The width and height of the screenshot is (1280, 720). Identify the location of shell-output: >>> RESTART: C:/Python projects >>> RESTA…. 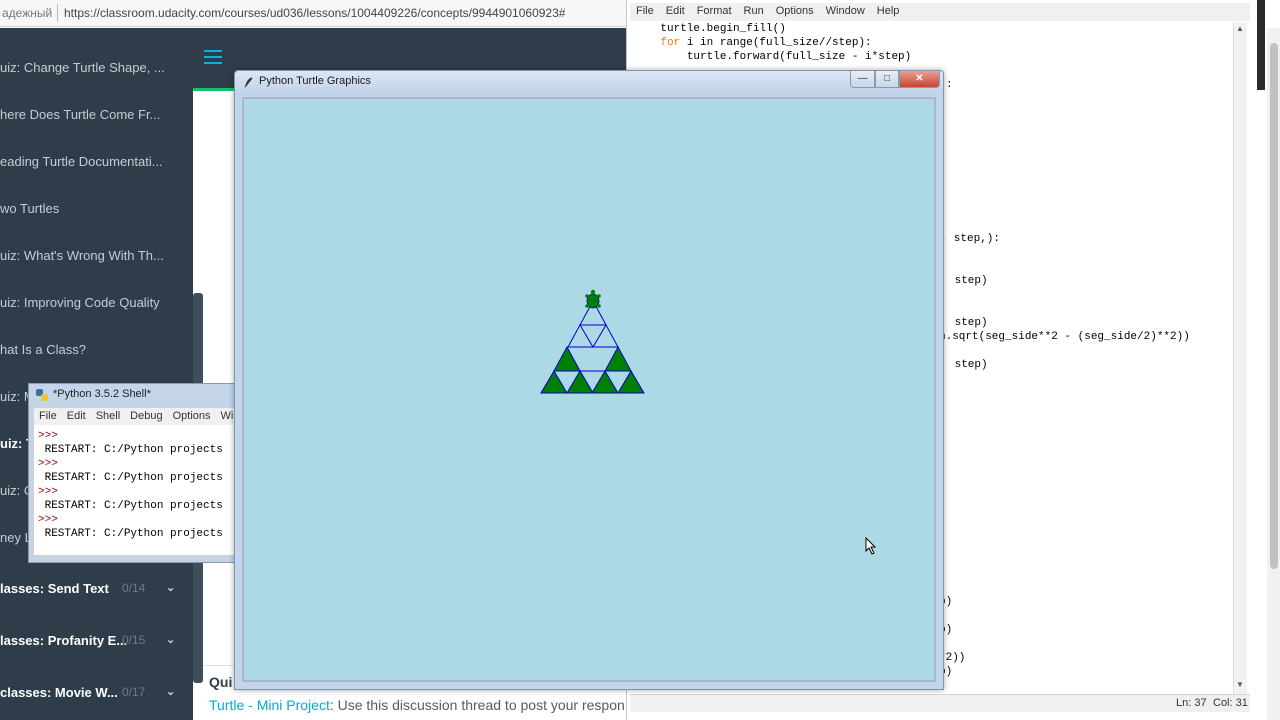
(137, 490).